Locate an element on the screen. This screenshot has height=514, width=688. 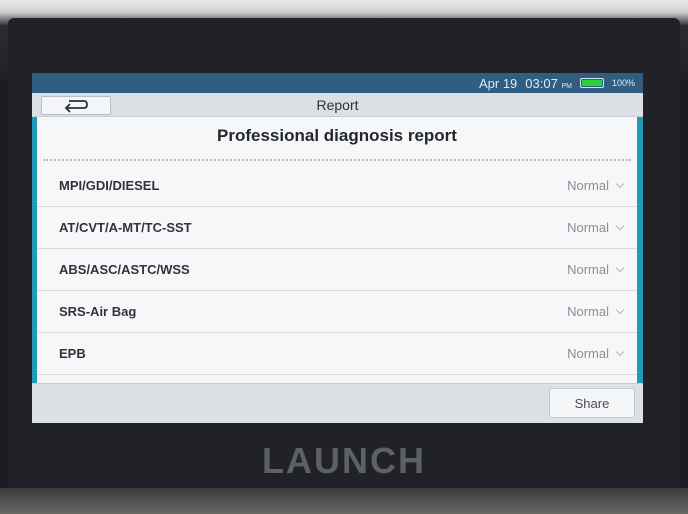
battery-icon is located at coordinates (591, 83).